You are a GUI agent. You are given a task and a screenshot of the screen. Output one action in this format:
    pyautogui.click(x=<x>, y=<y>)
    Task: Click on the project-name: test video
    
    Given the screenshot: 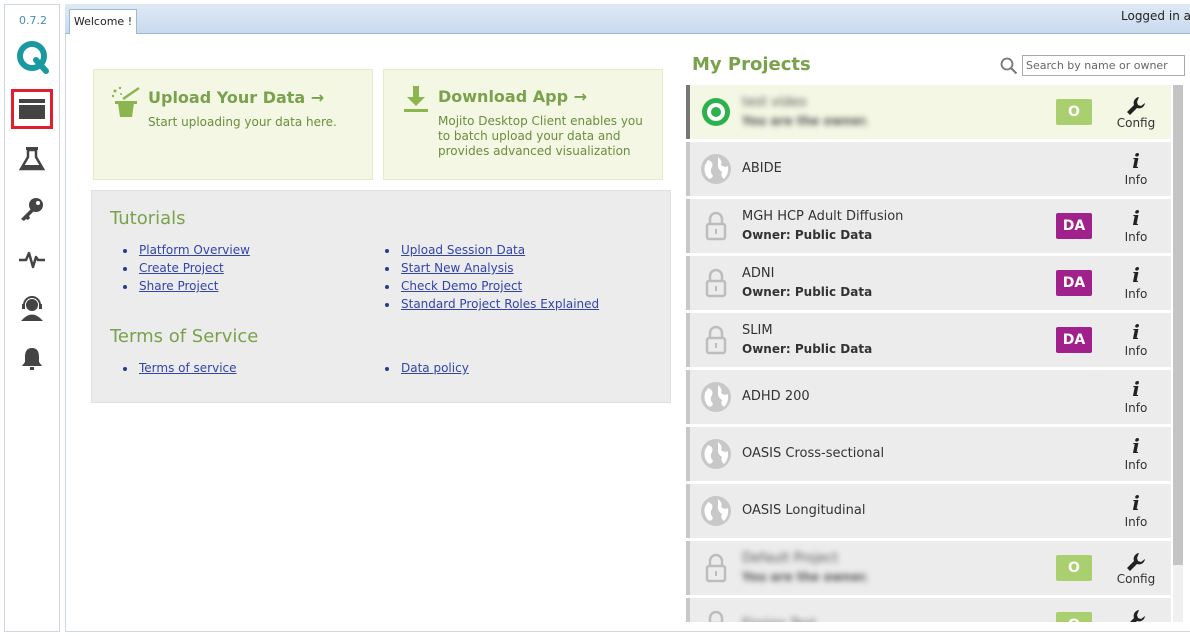 What is the action you would take?
    pyautogui.click(x=774, y=102)
    